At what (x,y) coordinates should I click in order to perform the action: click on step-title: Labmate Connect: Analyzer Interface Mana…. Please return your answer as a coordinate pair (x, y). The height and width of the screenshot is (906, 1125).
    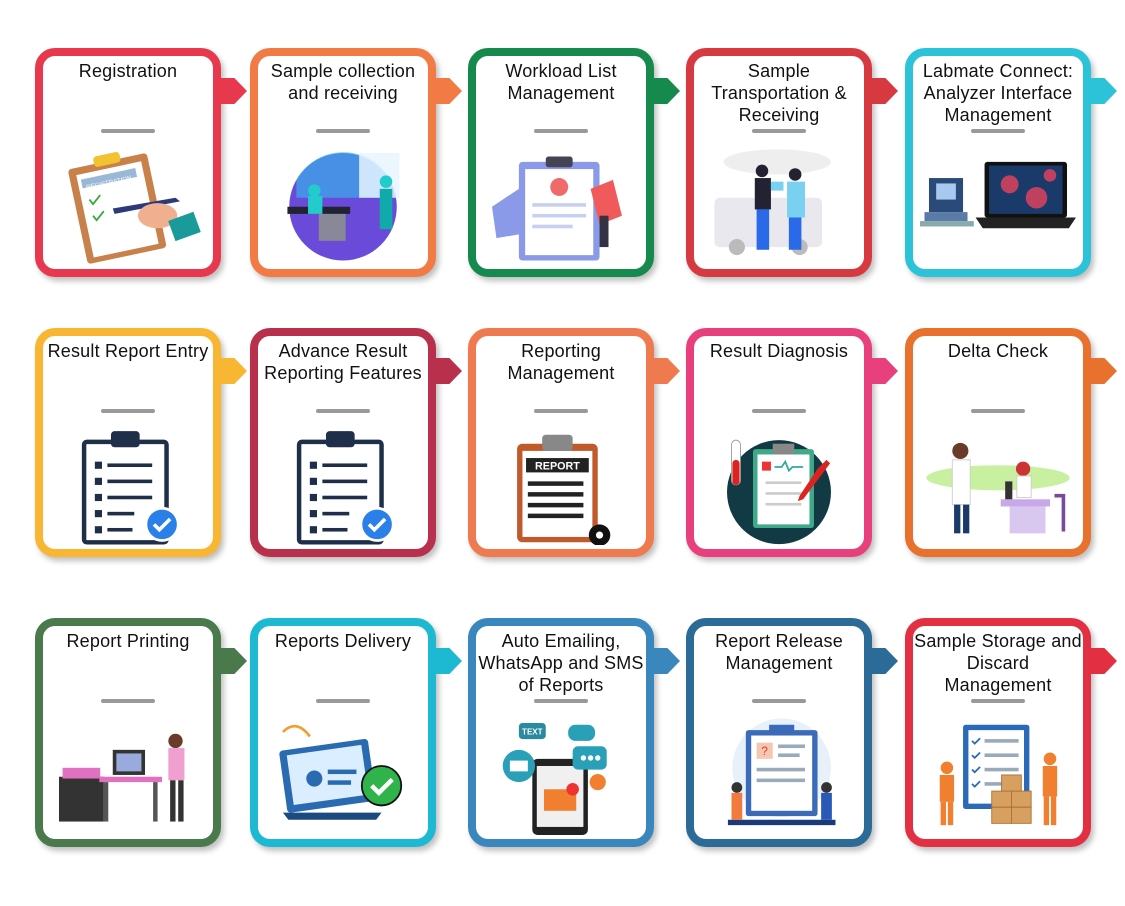
    Looking at the image, I should click on (998, 93).